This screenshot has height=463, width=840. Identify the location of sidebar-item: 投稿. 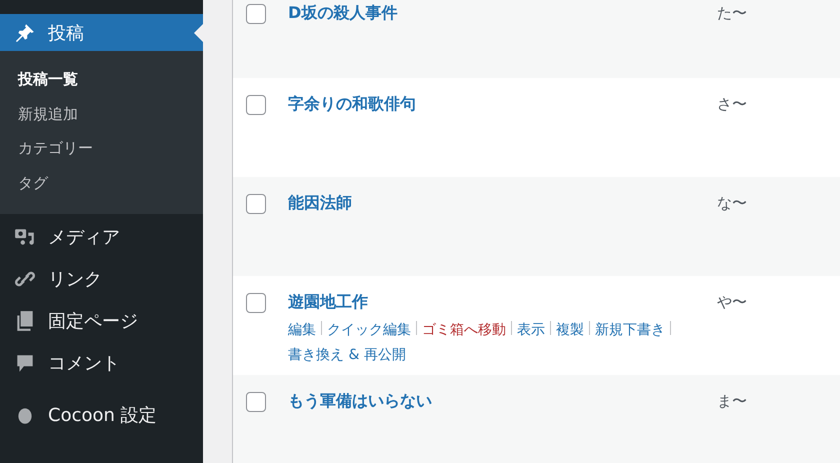
(101, 32).